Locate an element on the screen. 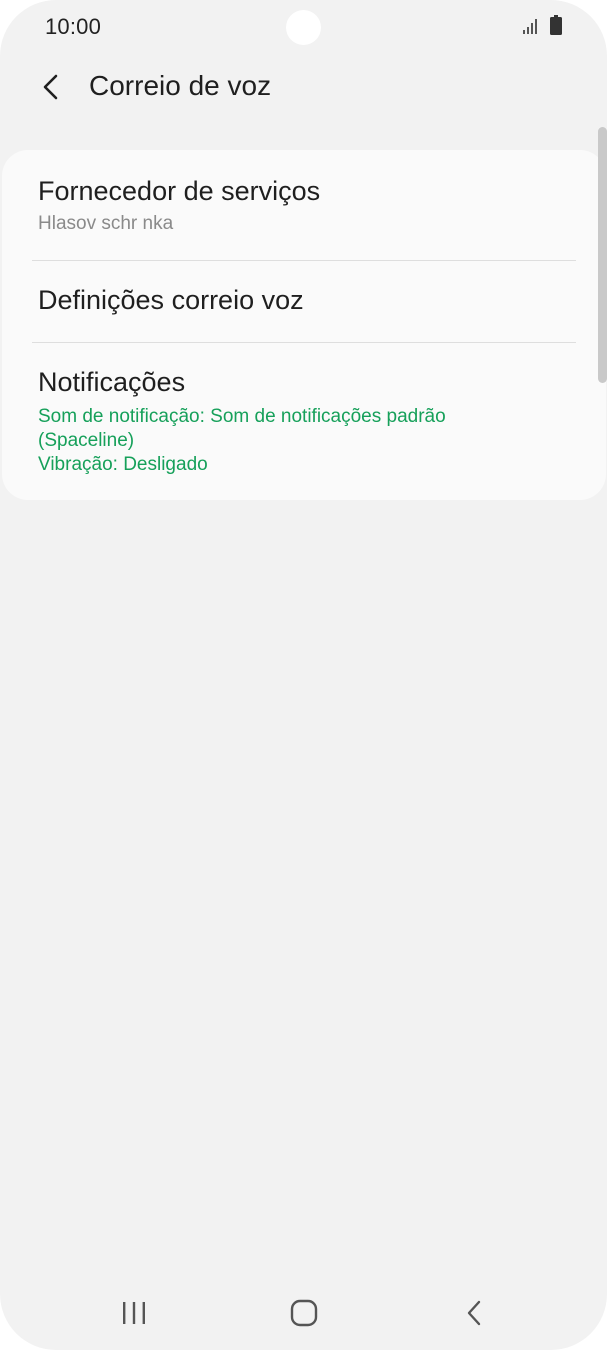 This screenshot has width=607, height=1350. scrollbar is located at coordinates (602, 255).